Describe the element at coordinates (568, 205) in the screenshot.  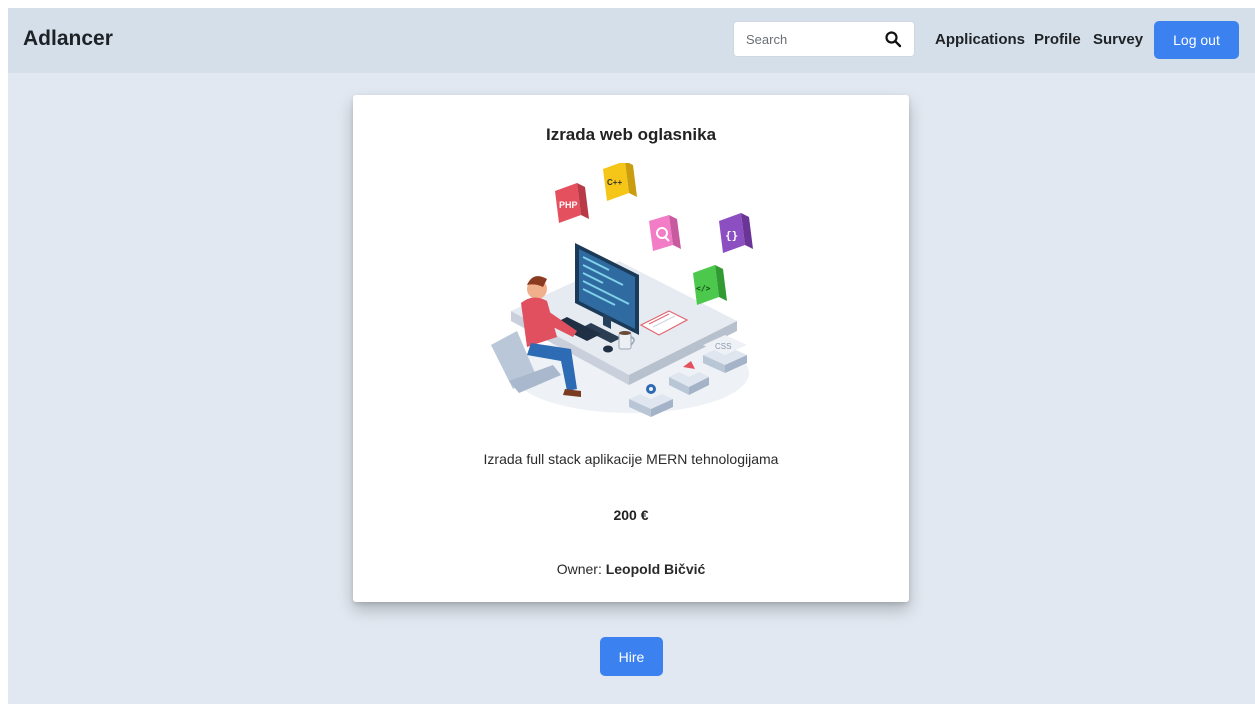
I see `svg-text: PHP` at that location.